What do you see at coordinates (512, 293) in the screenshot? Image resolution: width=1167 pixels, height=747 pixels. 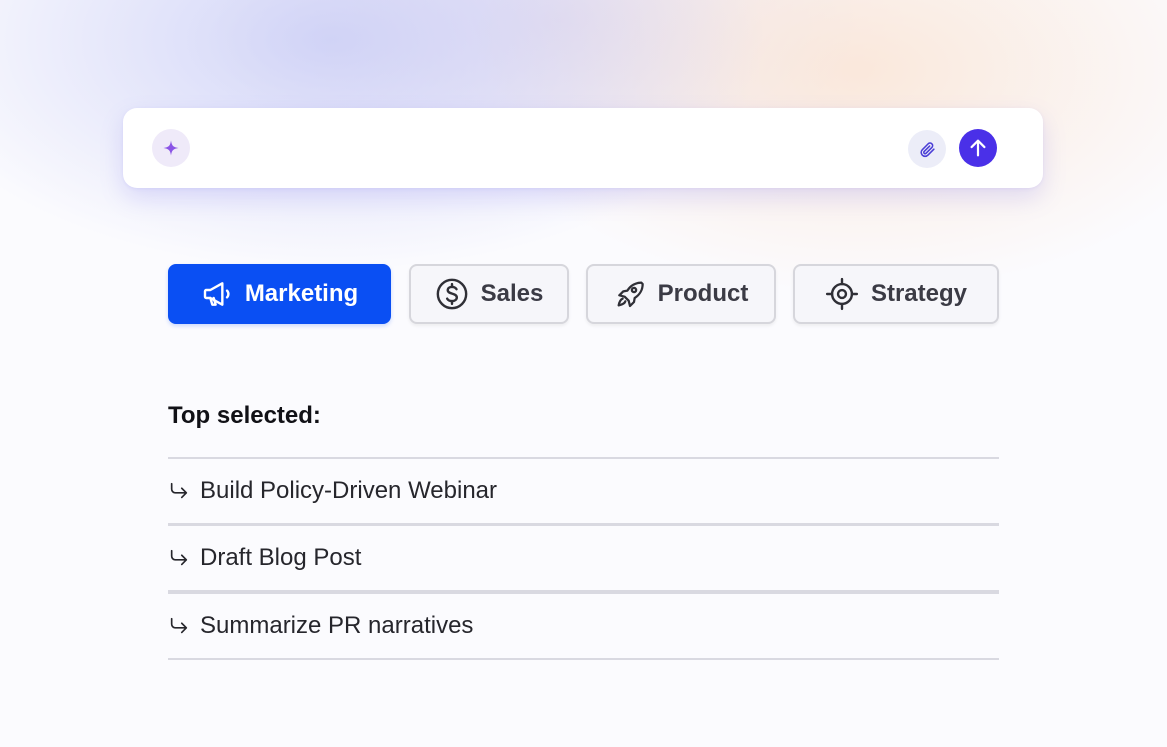 I see `chip-label-sales: Sales` at bounding box center [512, 293].